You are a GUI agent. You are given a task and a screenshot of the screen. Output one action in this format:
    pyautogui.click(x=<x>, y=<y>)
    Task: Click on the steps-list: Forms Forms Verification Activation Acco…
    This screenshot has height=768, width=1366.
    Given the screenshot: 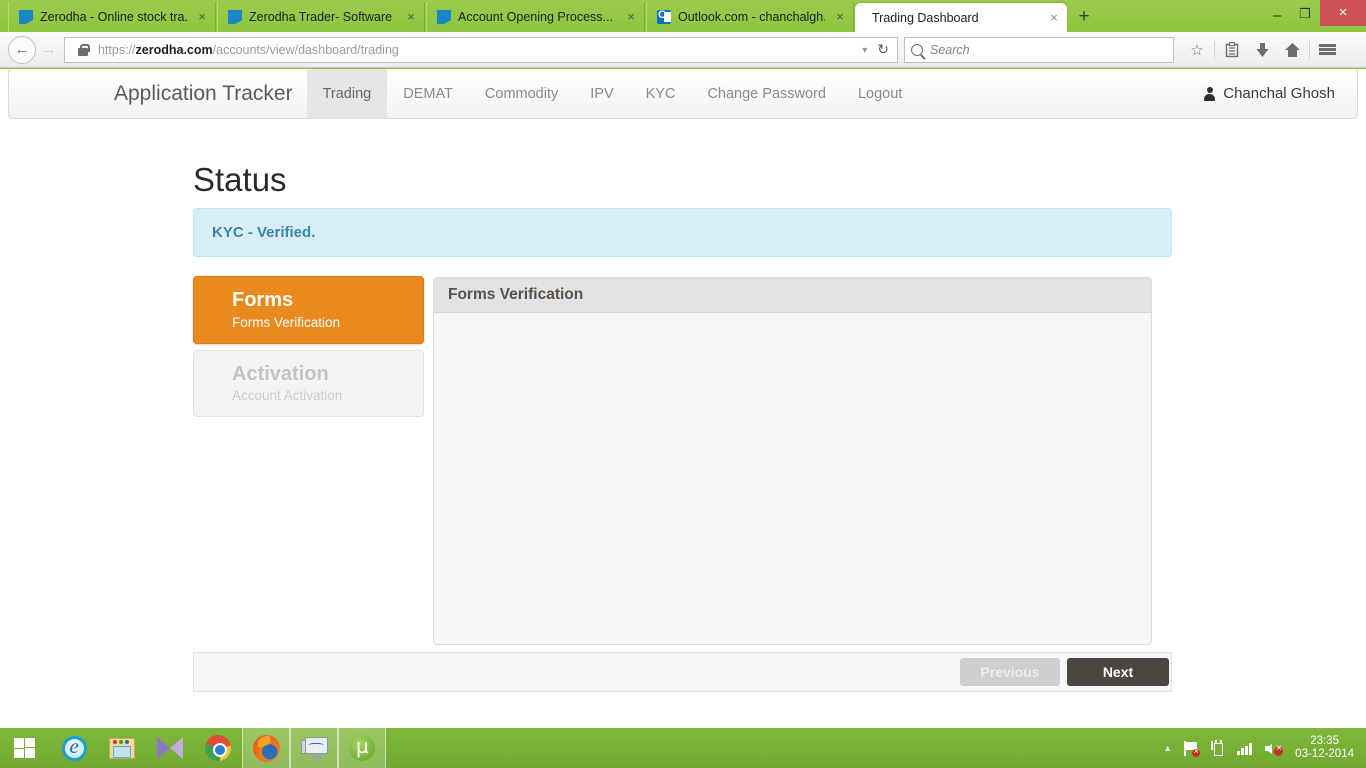 What is the action you would take?
    pyautogui.click(x=308, y=349)
    